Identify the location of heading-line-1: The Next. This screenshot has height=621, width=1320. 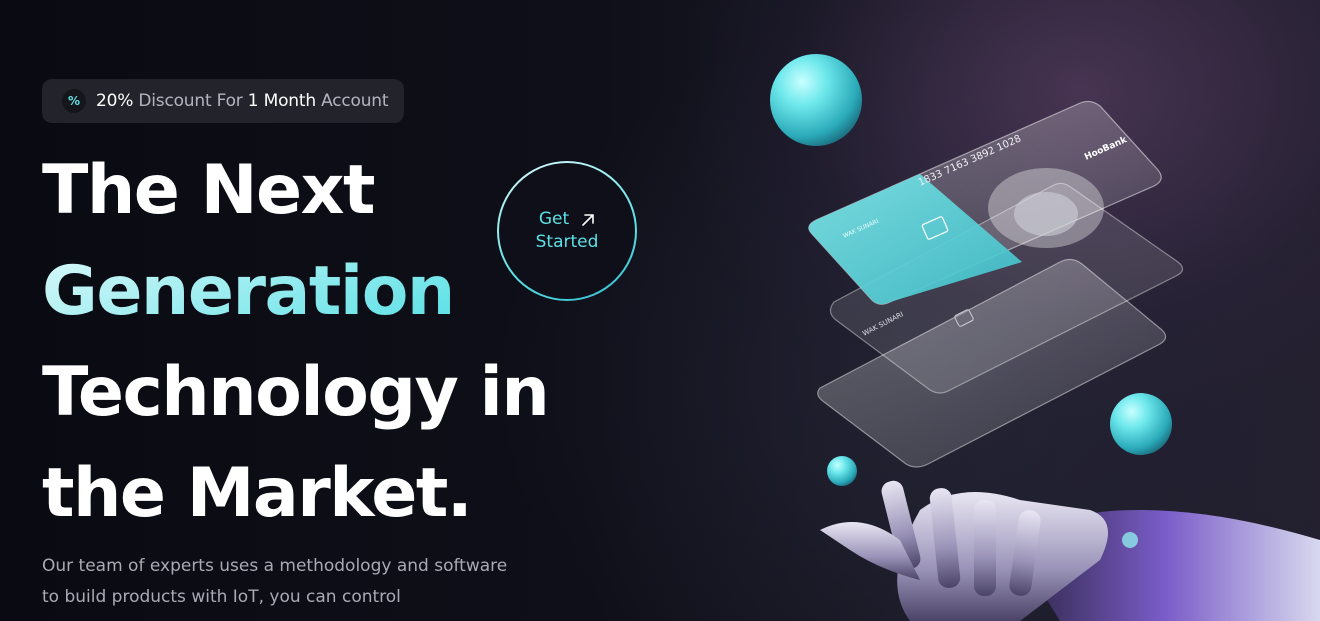
(208, 190).